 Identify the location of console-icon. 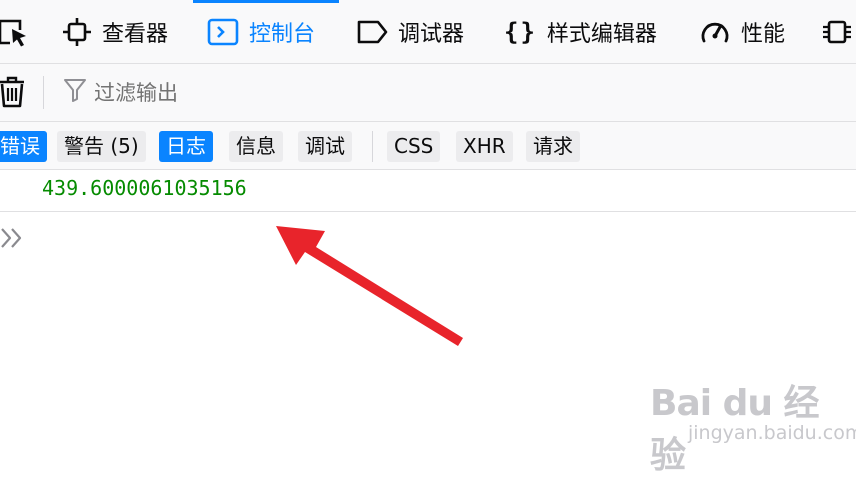
(223, 32).